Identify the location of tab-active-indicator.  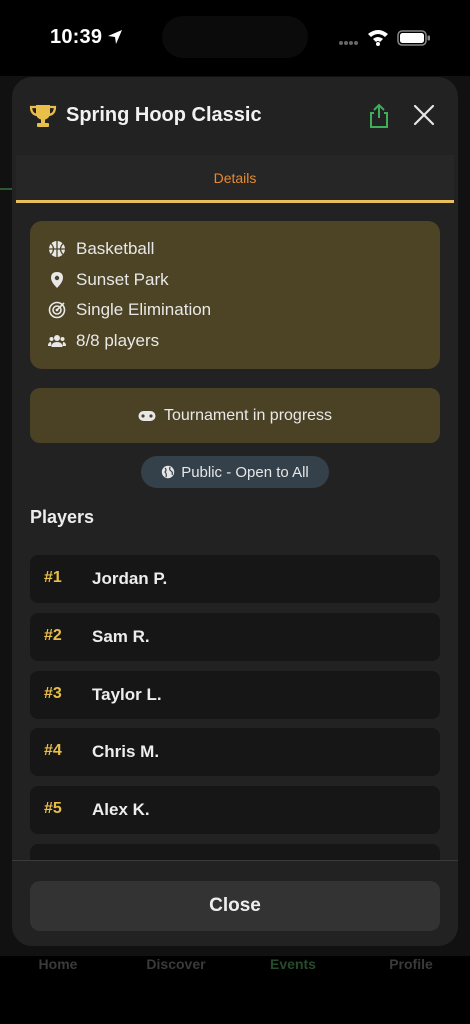
(235, 201).